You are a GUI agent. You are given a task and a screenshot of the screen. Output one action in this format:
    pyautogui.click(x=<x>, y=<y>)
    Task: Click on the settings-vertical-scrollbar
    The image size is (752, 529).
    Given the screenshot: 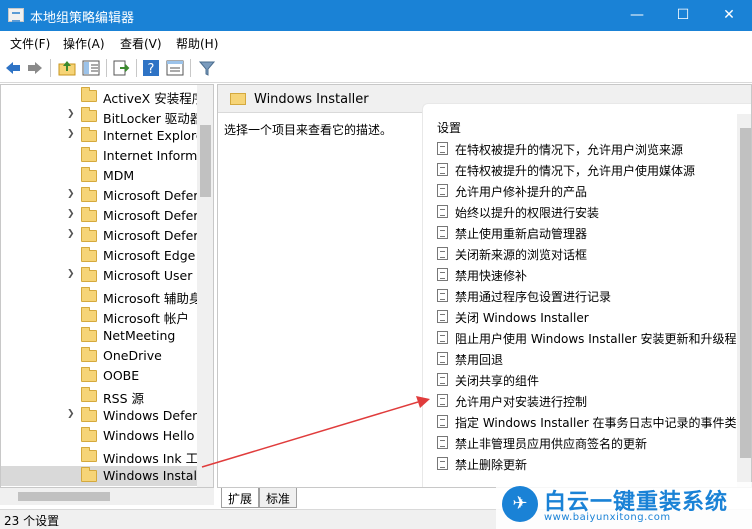 What is the action you would take?
    pyautogui.click(x=744, y=300)
    